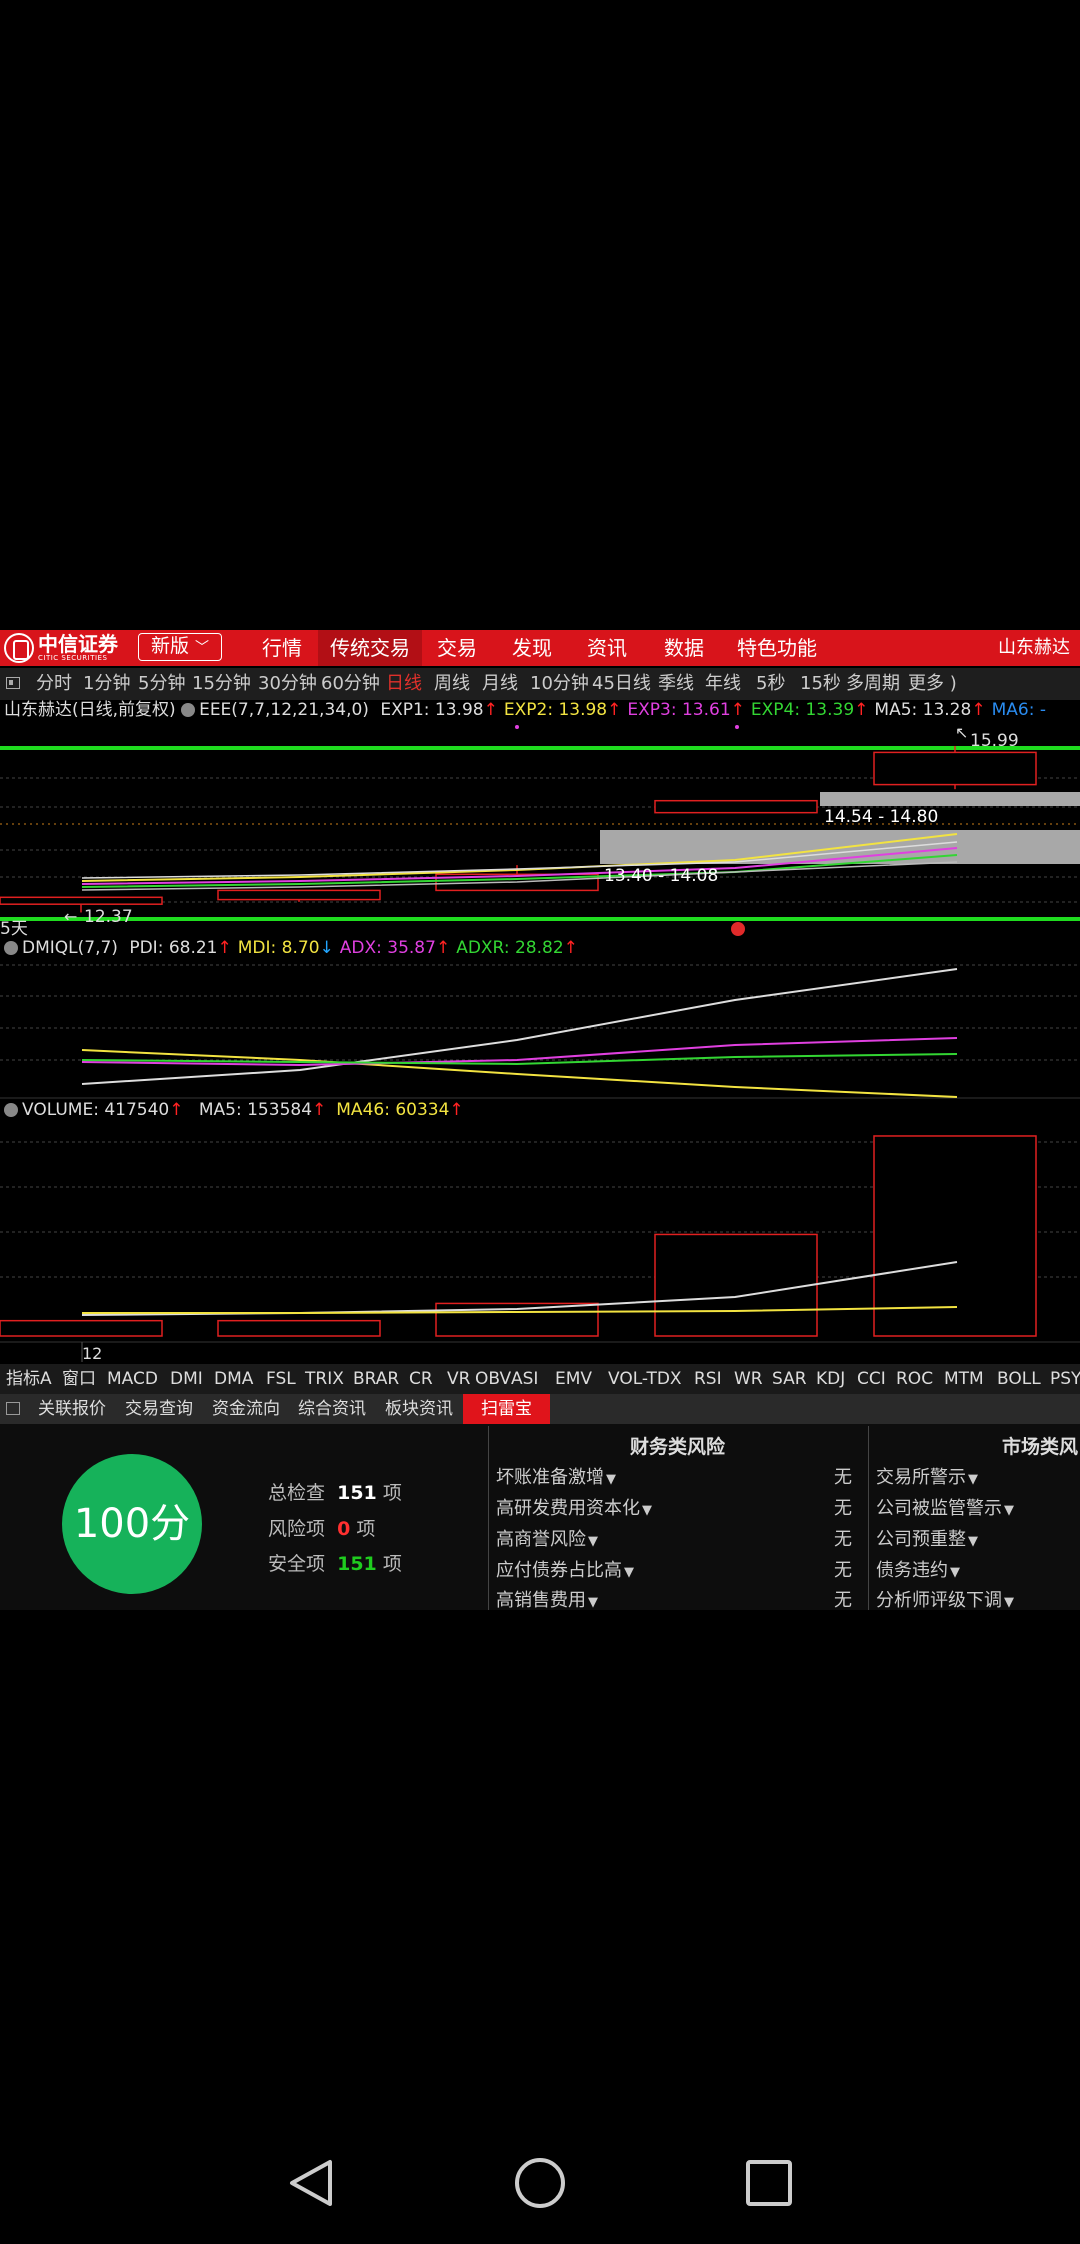  Describe the element at coordinates (159, 1409) in the screenshot. I see `info-tab: 交易查询` at that location.